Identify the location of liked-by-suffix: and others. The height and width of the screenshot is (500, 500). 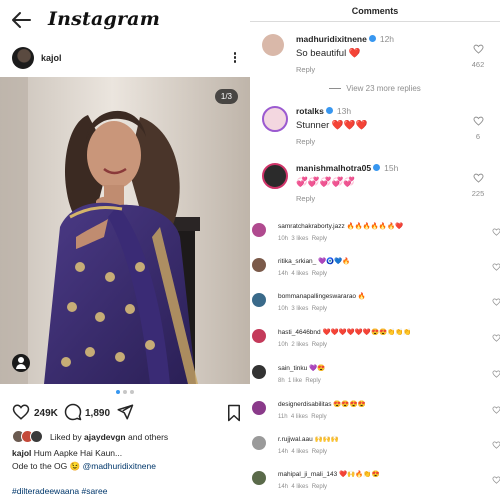
(148, 437).